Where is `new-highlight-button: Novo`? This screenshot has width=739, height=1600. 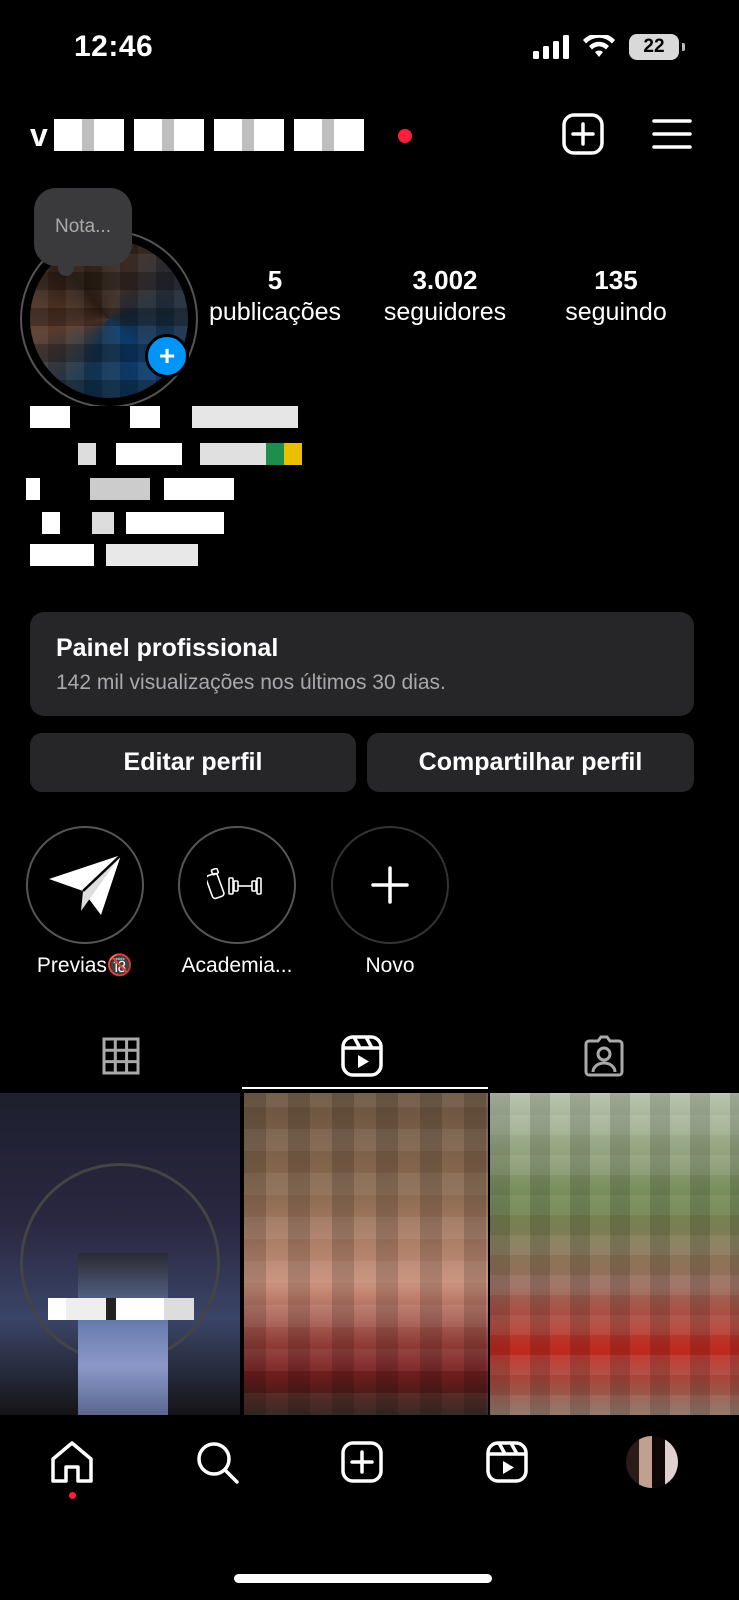 new-highlight-button: Novo is located at coordinates (390, 902).